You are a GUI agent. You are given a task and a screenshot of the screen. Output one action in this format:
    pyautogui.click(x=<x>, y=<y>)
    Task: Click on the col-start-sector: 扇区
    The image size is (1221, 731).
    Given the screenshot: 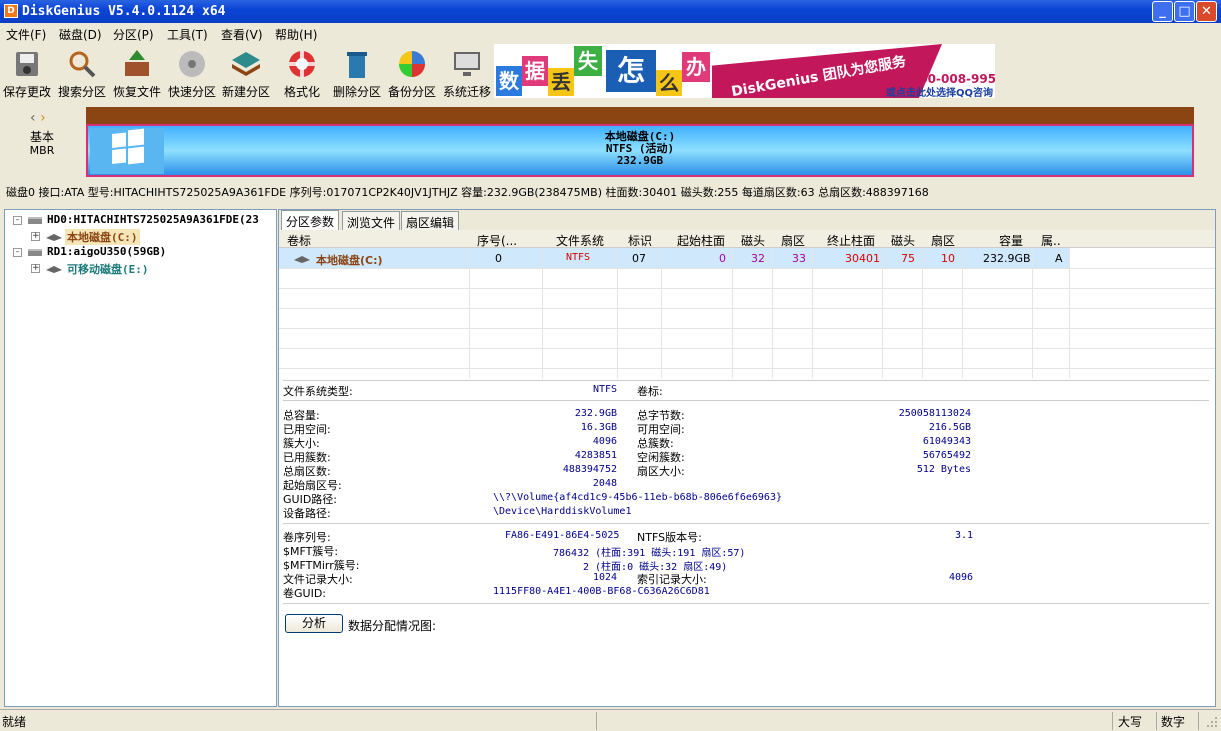 What is the action you would take?
    pyautogui.click(x=793, y=240)
    